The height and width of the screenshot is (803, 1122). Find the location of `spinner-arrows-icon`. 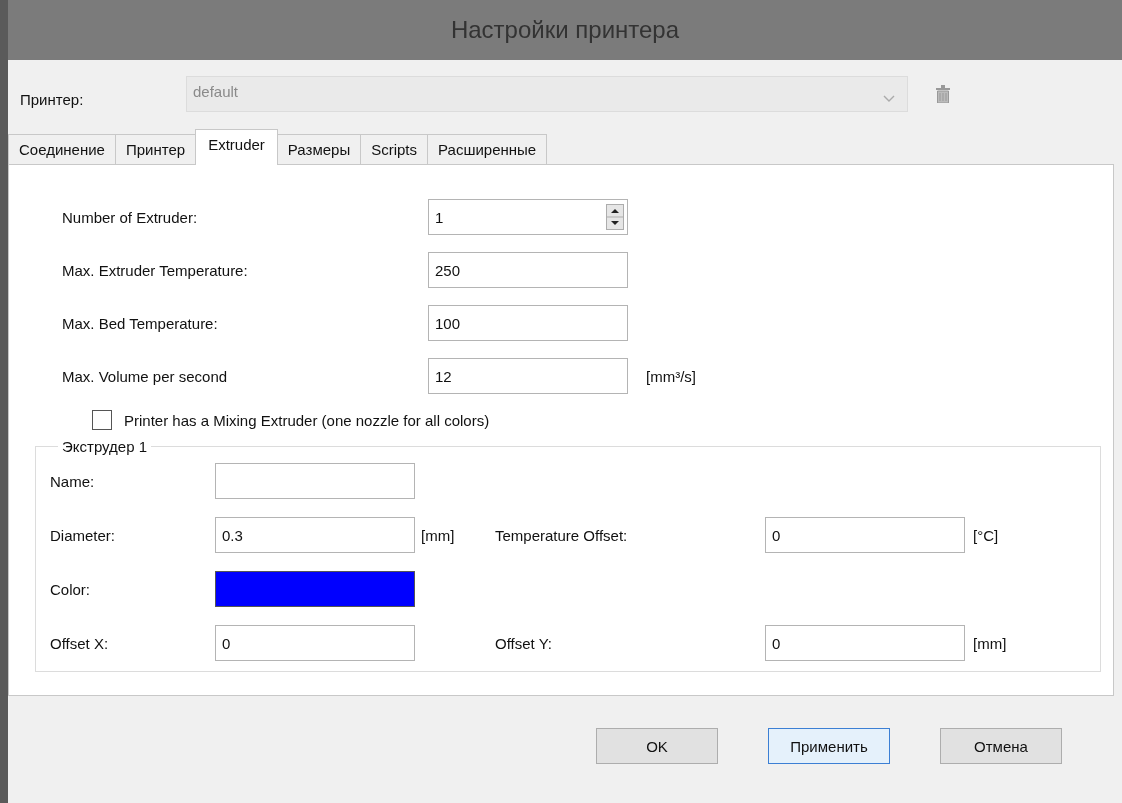

spinner-arrows-icon is located at coordinates (615, 217).